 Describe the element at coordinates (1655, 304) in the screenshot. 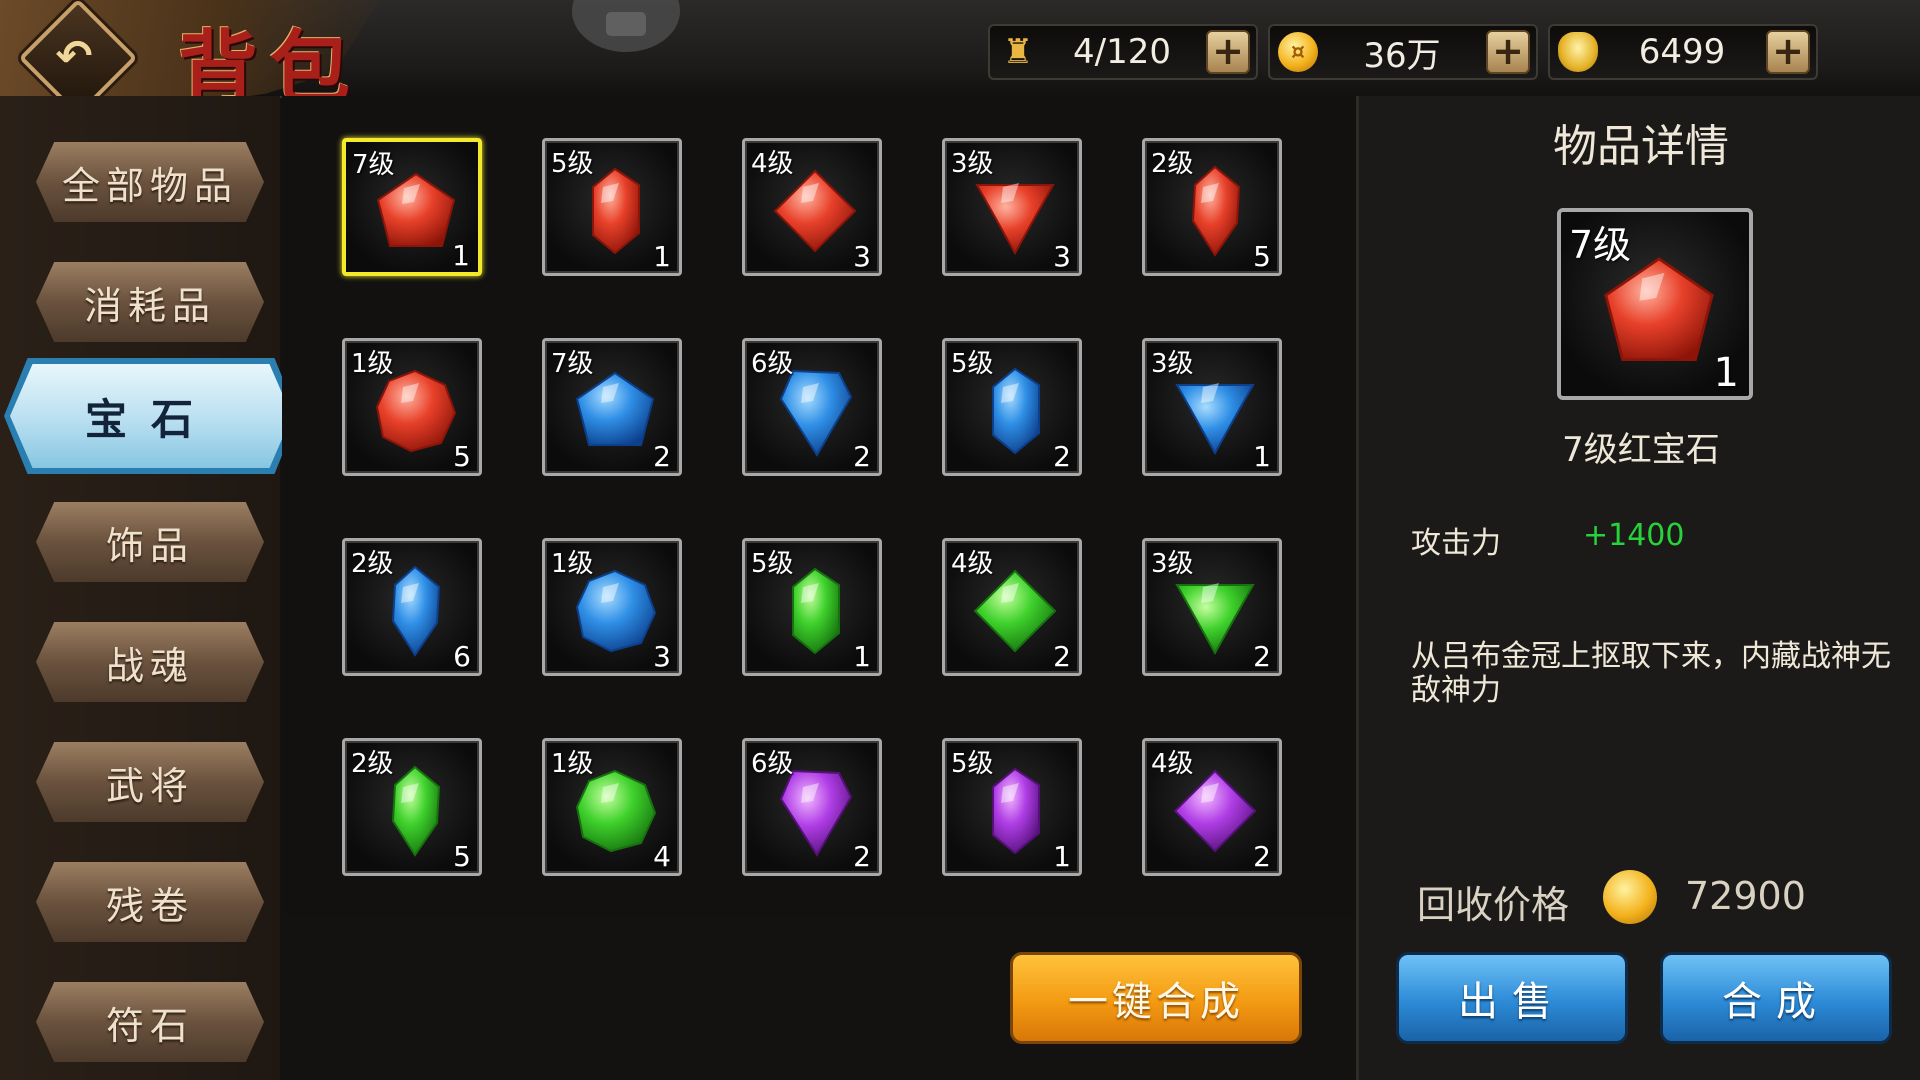

I see `detail-item-icon: 7级 1` at that location.